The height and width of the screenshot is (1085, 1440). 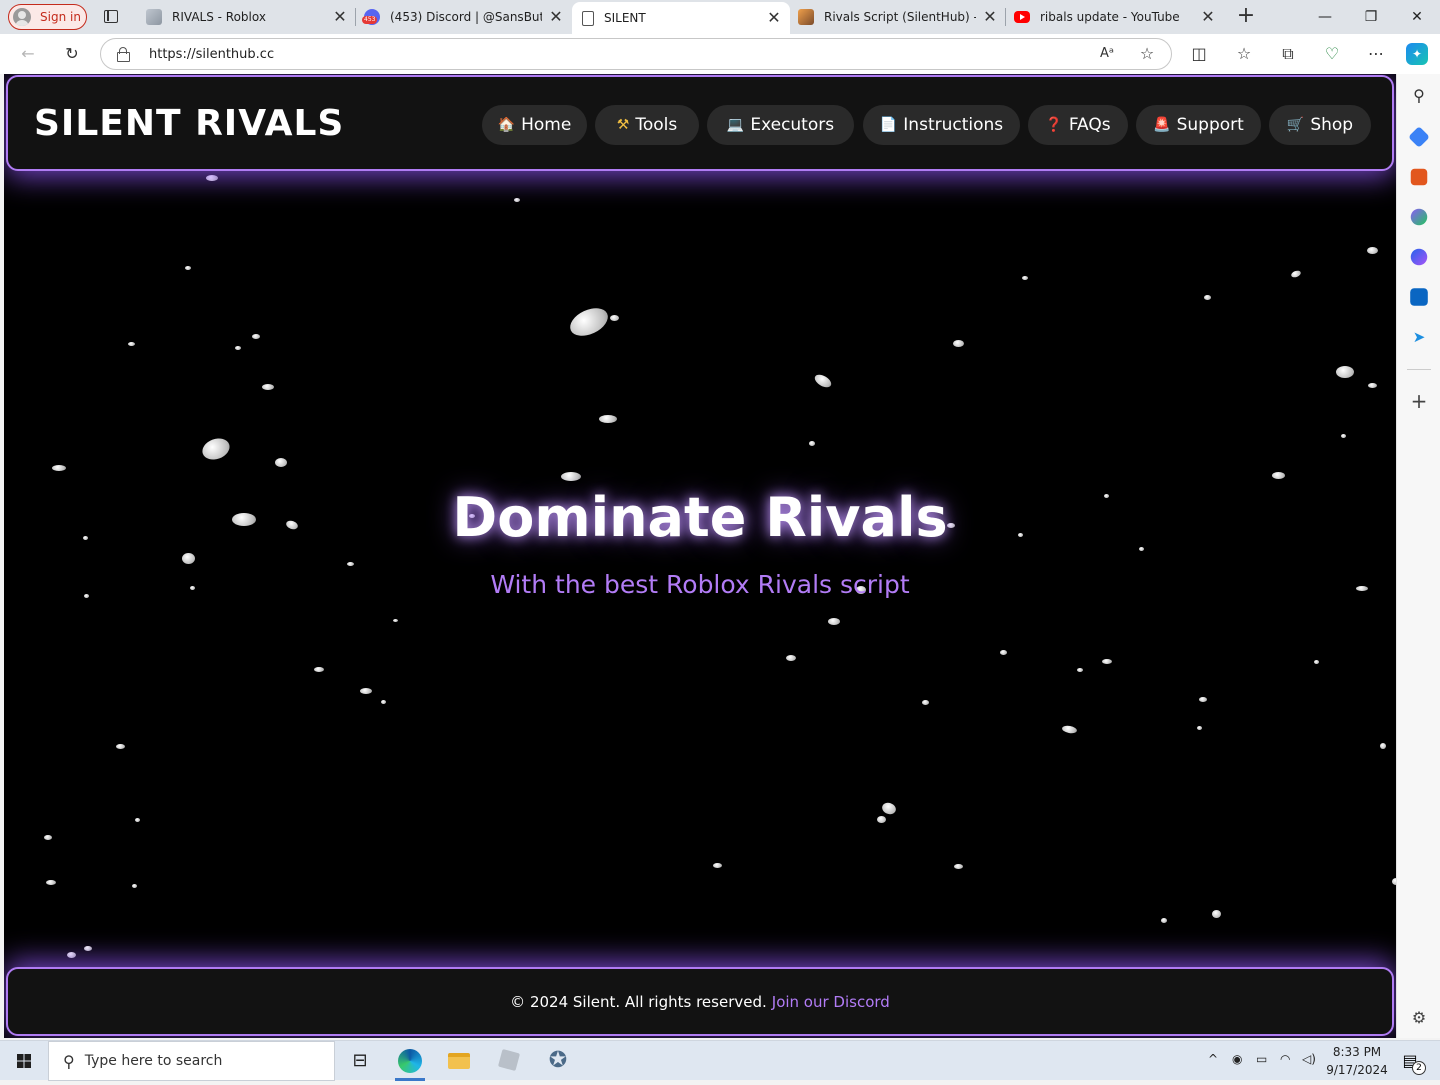 I want to click on site-brand-logo: SILENT RIVALS, so click(x=189, y=123).